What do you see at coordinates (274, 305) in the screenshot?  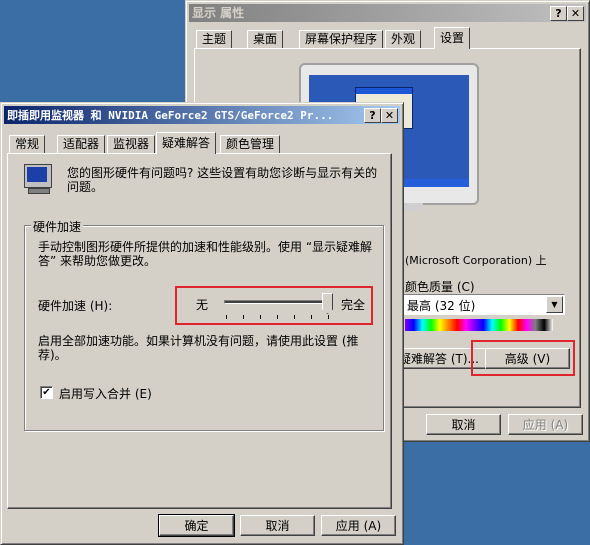 I see `slider-highlight` at bounding box center [274, 305].